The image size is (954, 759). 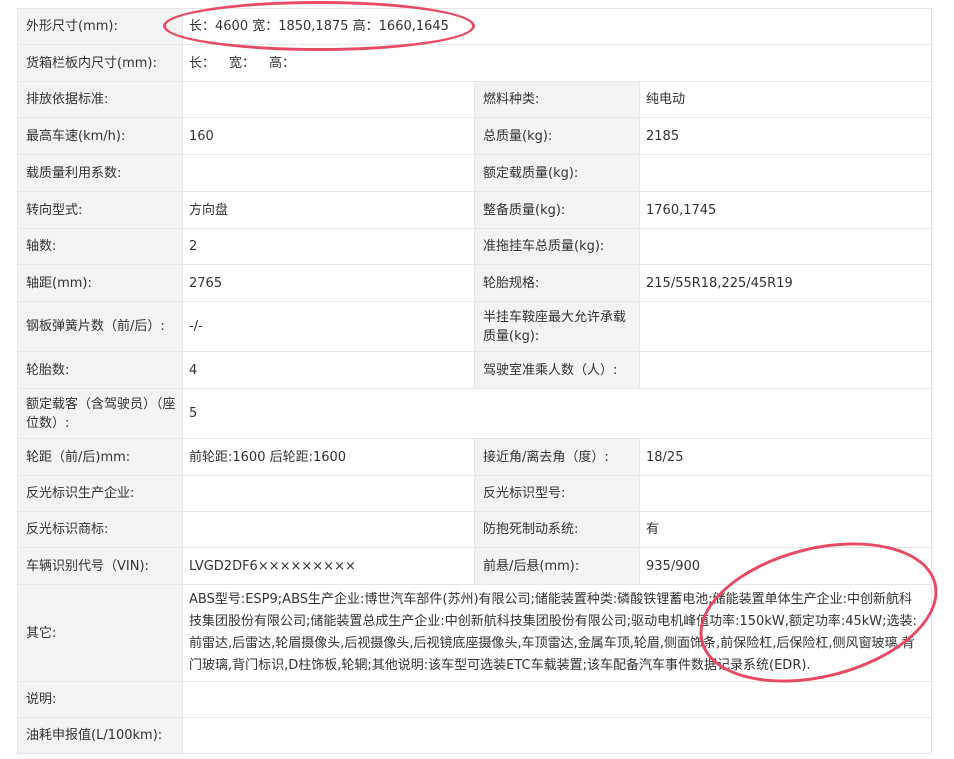 I want to click on spec-value-notes, so click(x=557, y=699).